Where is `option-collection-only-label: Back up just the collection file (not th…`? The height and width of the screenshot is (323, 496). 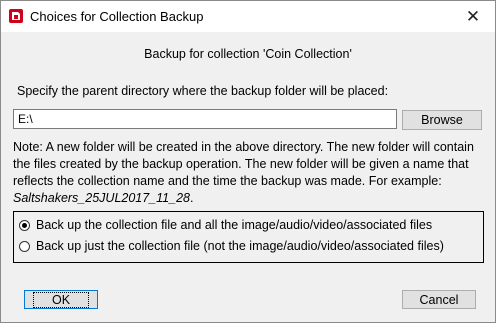 option-collection-only-label: Back up just the collection file (not th… is located at coordinates (240, 246).